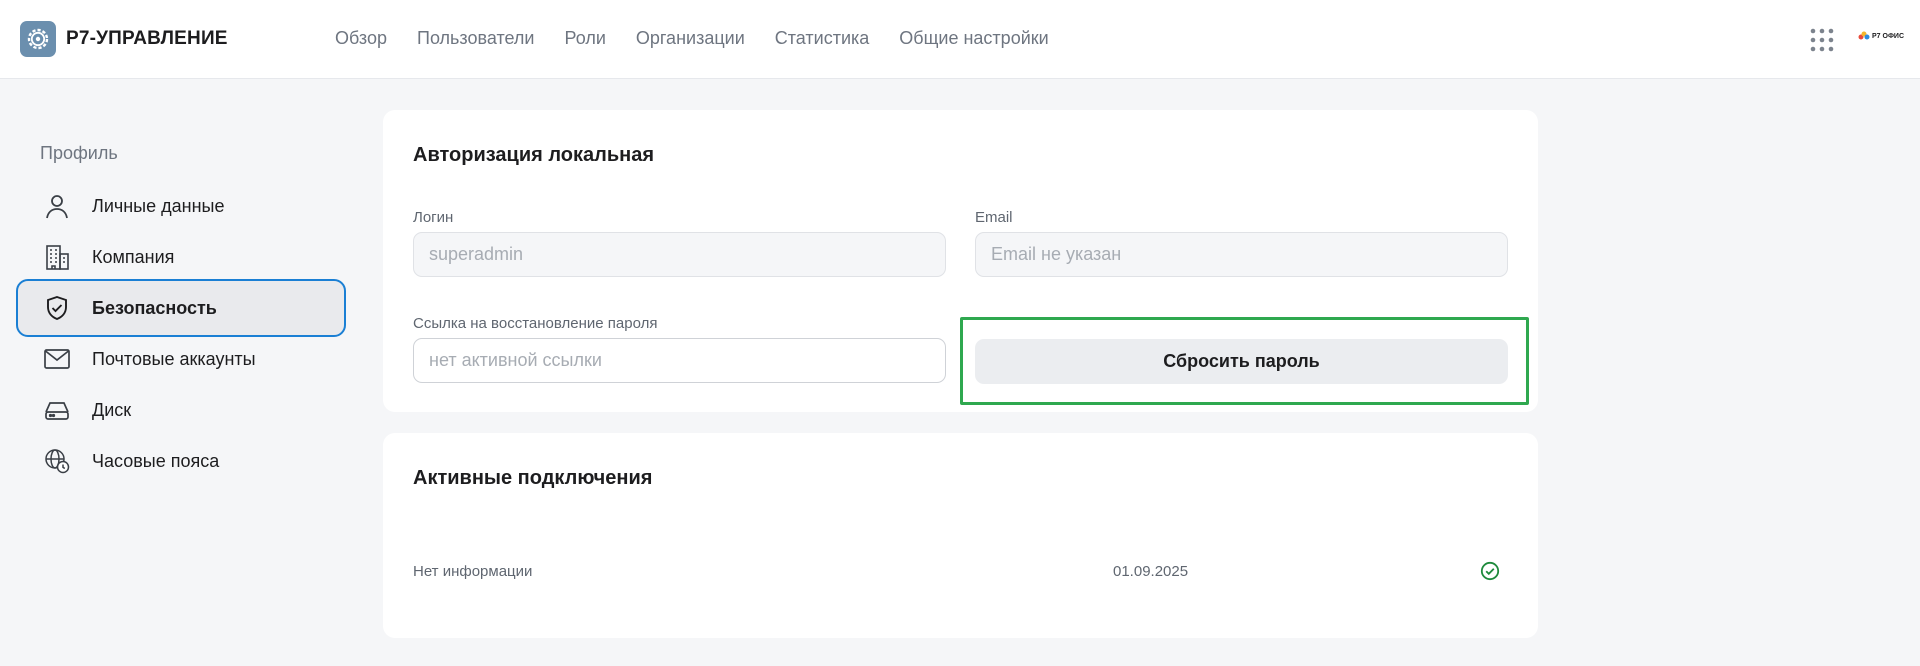 Image resolution: width=1920 pixels, height=666 pixels. I want to click on login-label: Логин, so click(433, 217).